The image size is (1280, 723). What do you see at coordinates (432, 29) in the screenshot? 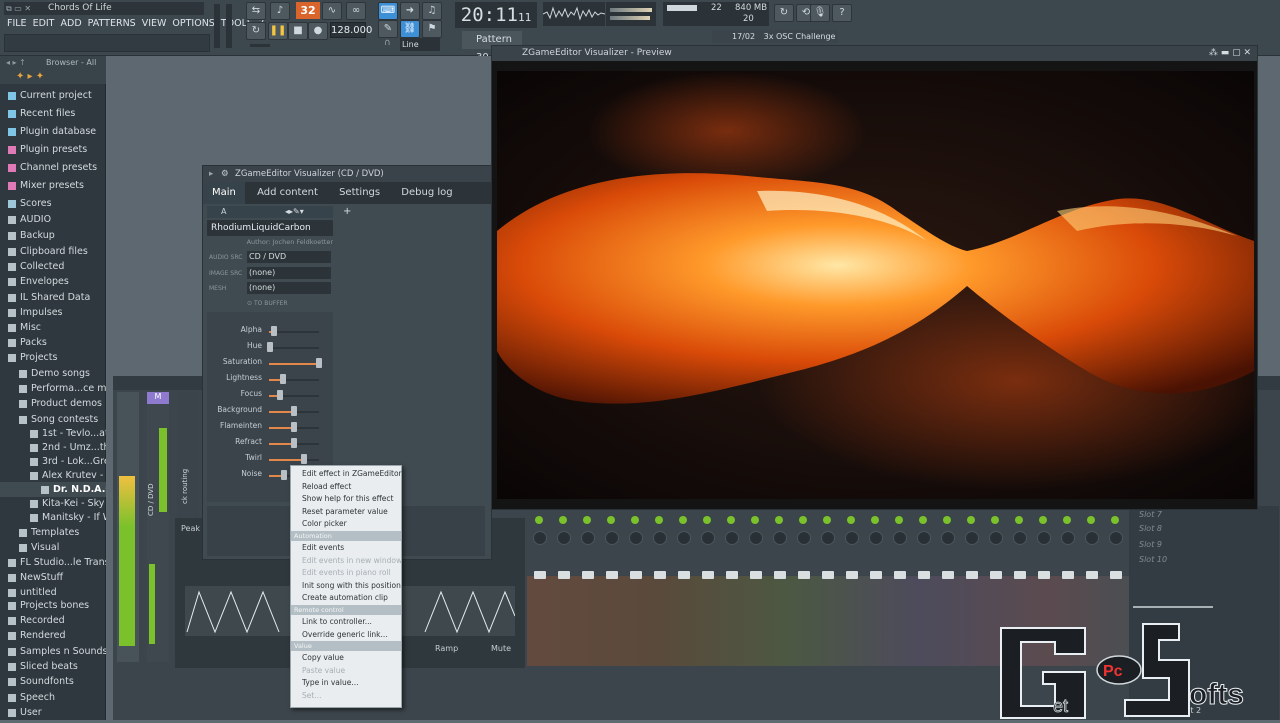
I see `wait-input-icon: ⚑` at bounding box center [432, 29].